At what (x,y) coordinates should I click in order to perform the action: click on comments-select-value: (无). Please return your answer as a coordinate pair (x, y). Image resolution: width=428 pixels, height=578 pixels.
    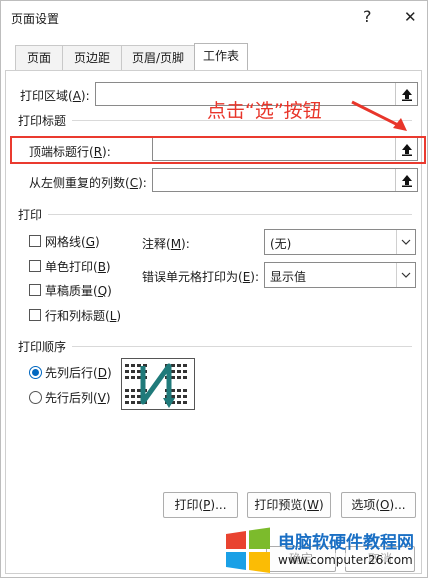
    Looking at the image, I should click on (281, 244).